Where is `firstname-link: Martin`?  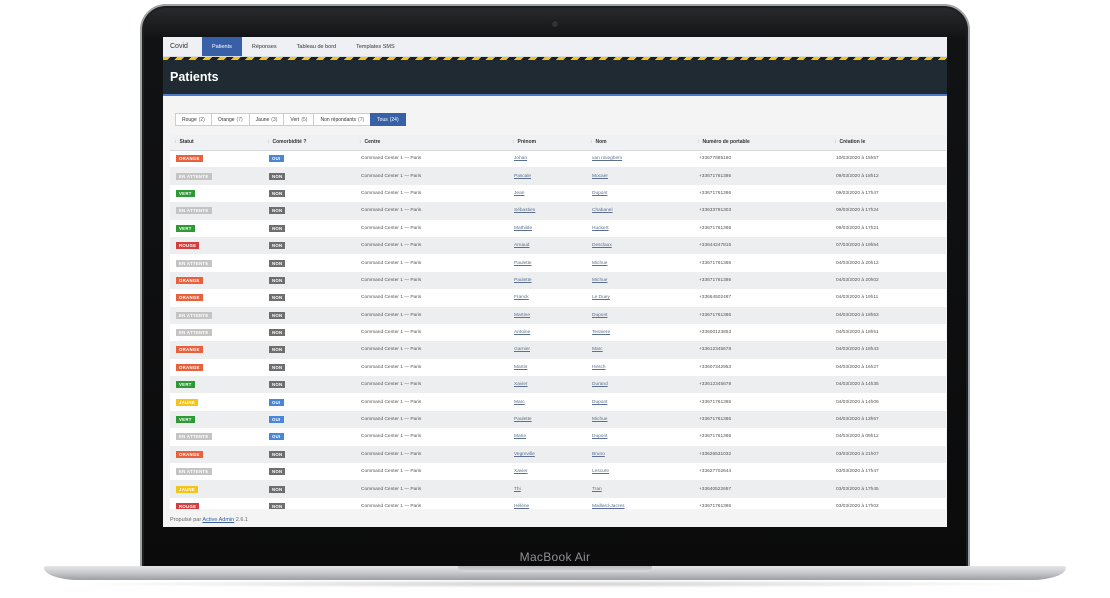 firstname-link: Martin is located at coordinates (520, 367).